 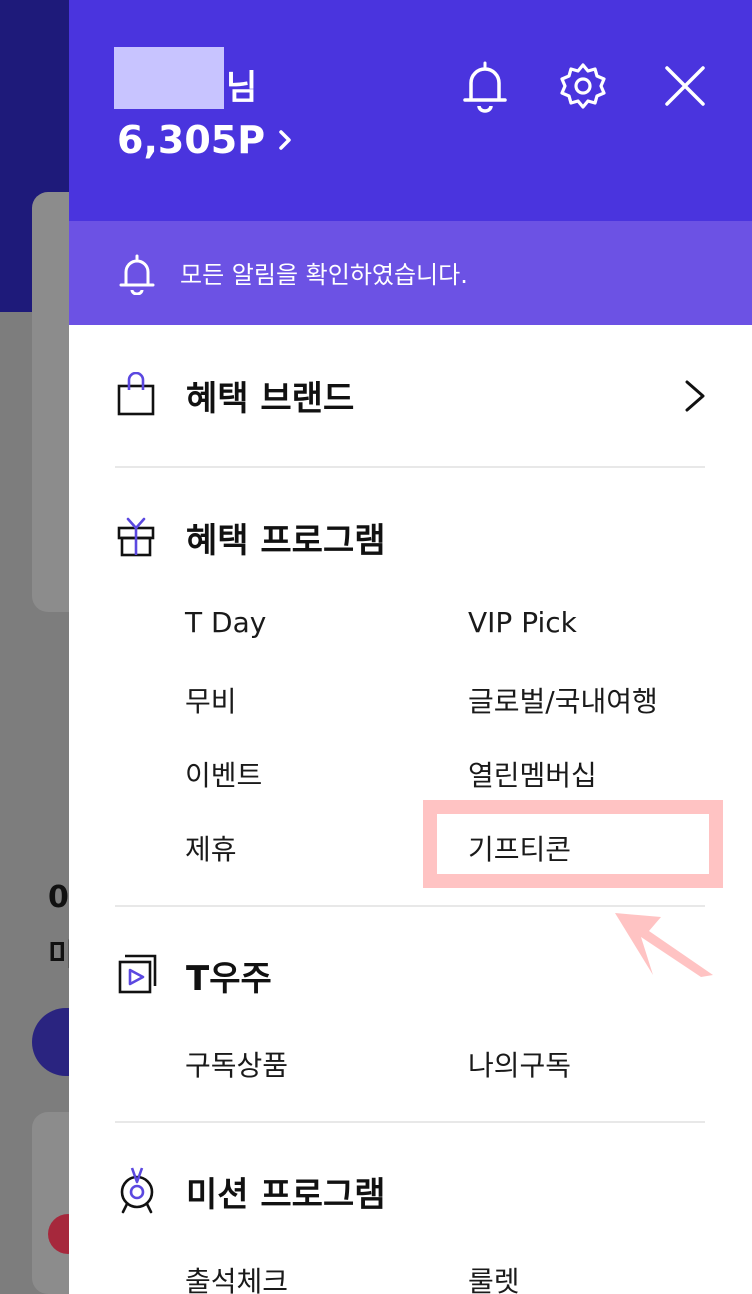 I want to click on gear-icon, so click(x=583, y=86).